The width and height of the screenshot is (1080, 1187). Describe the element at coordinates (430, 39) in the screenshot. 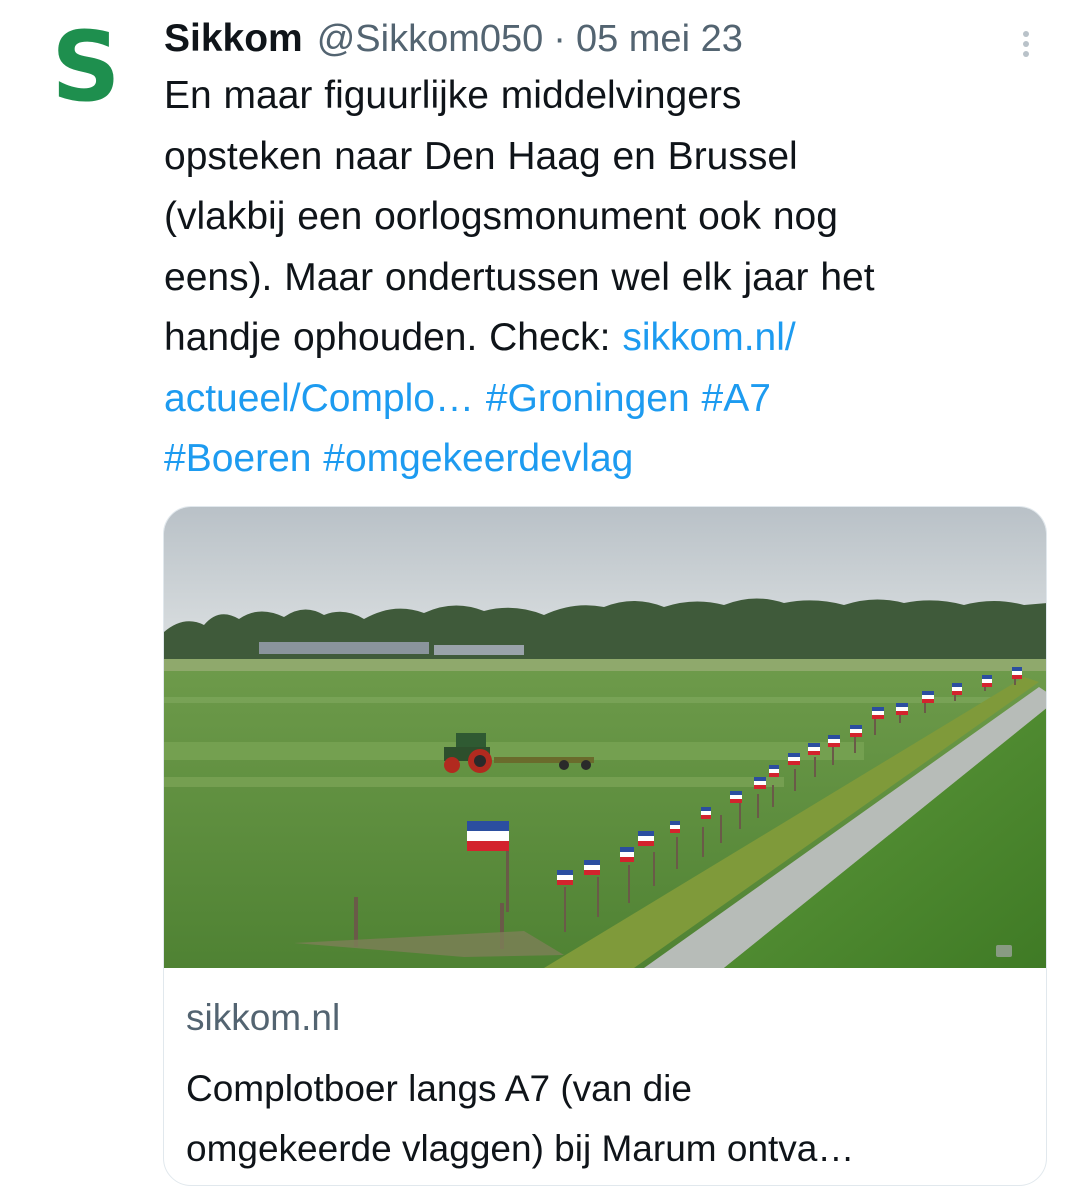

I see `user-handle: @Sikkom050` at that location.